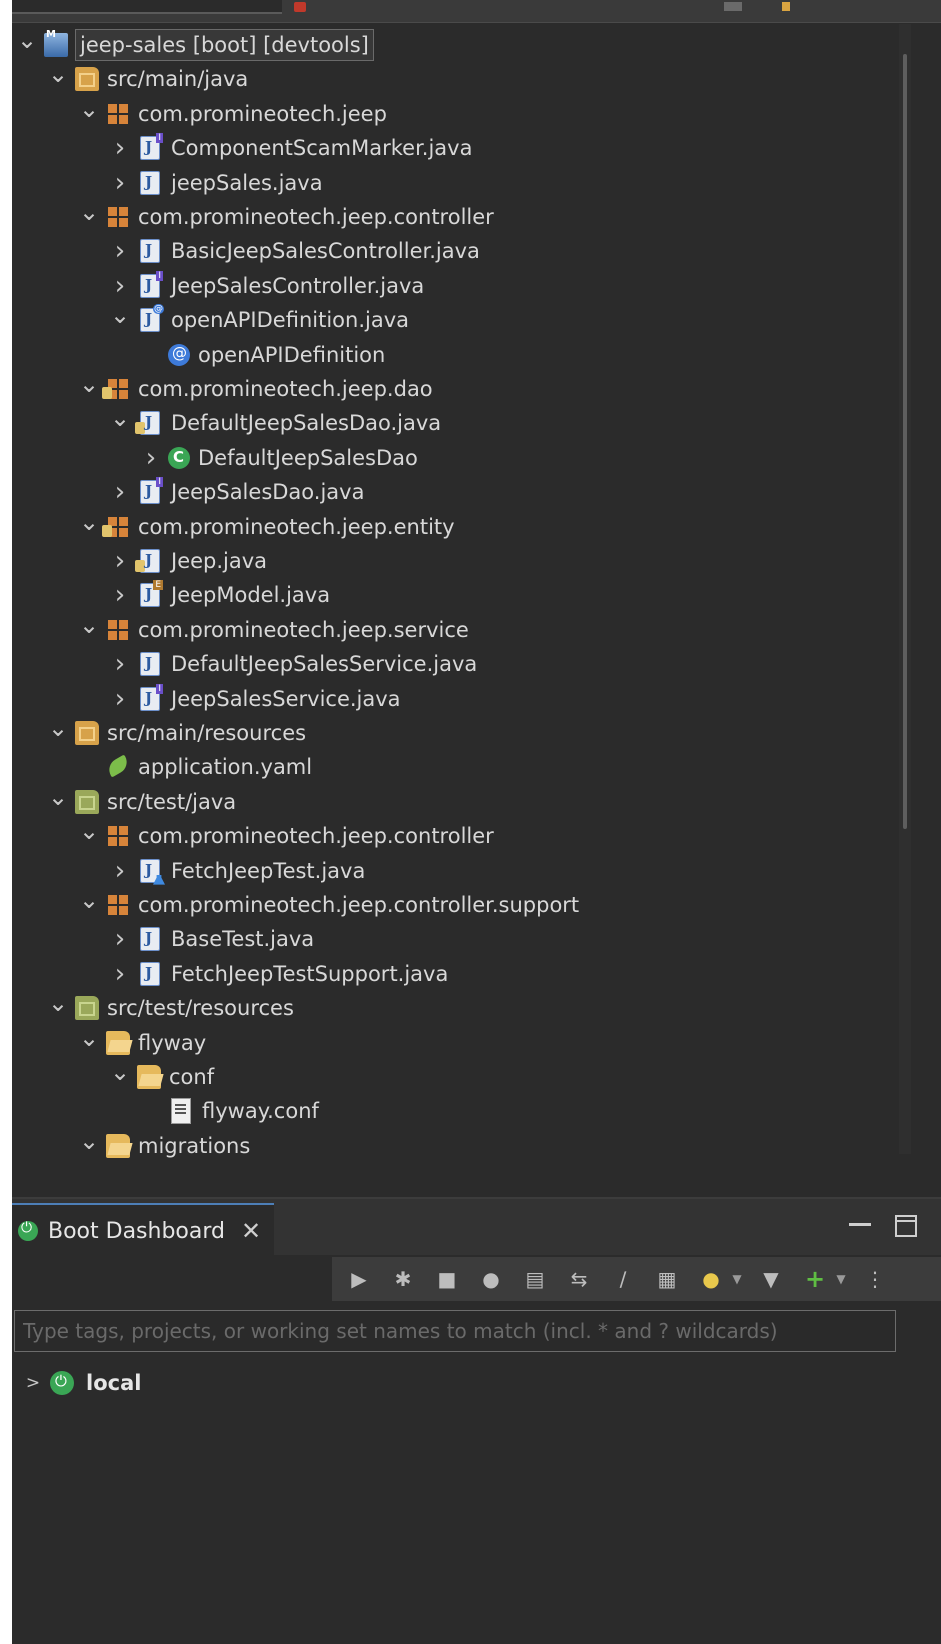 The image size is (941, 1644). I want to click on tree-item: ⌄ DefaultJeepSalesDao.java, so click(457, 422).